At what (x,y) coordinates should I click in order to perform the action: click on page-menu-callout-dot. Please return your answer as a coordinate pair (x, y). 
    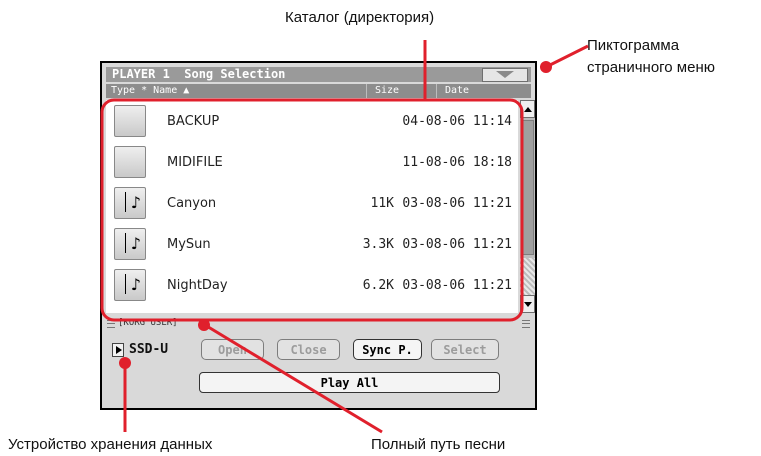
    Looking at the image, I should click on (546, 67).